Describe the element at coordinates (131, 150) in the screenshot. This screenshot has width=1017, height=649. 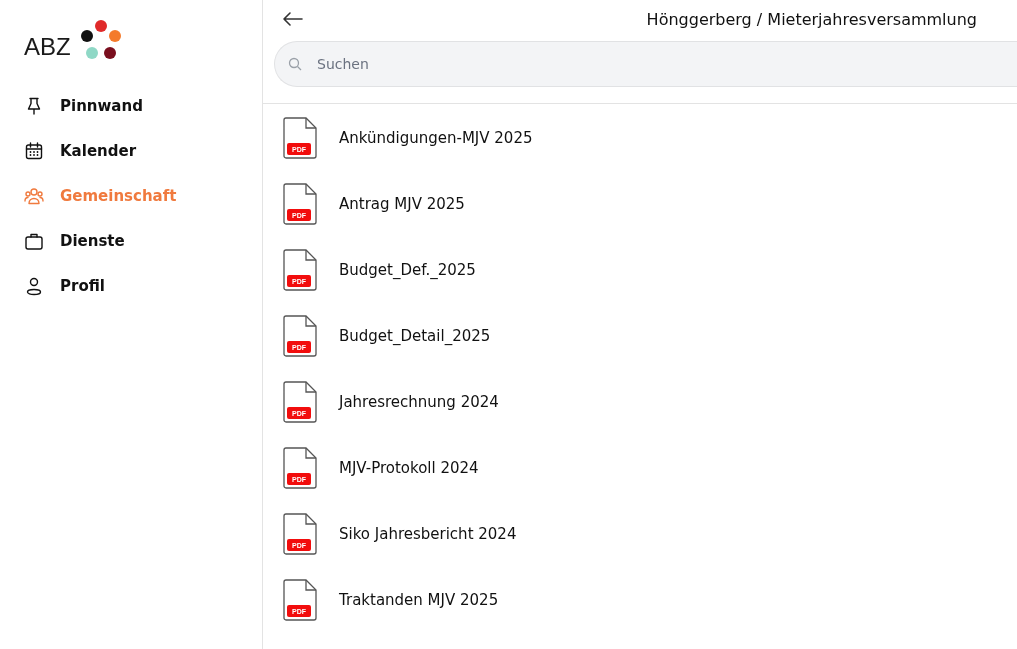
I see `nav-item: Kalender` at that location.